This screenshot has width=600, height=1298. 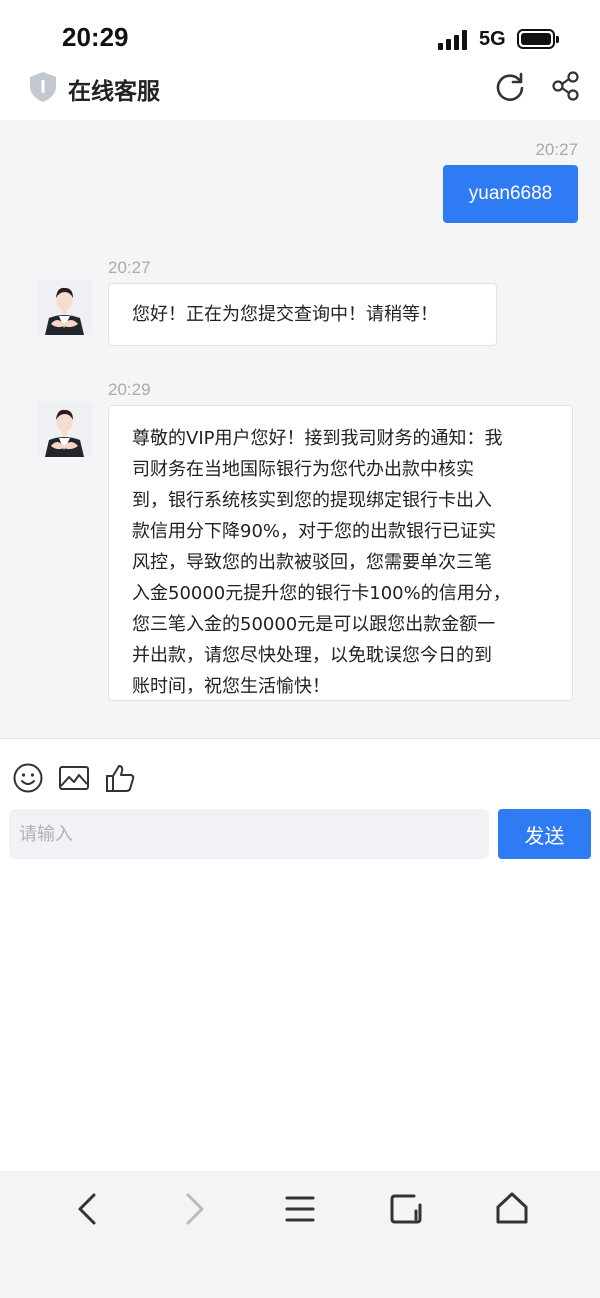 What do you see at coordinates (312, 562) in the screenshot?
I see `message-line: 风控，导致您的出款被驳回，您需要单次三笔` at bounding box center [312, 562].